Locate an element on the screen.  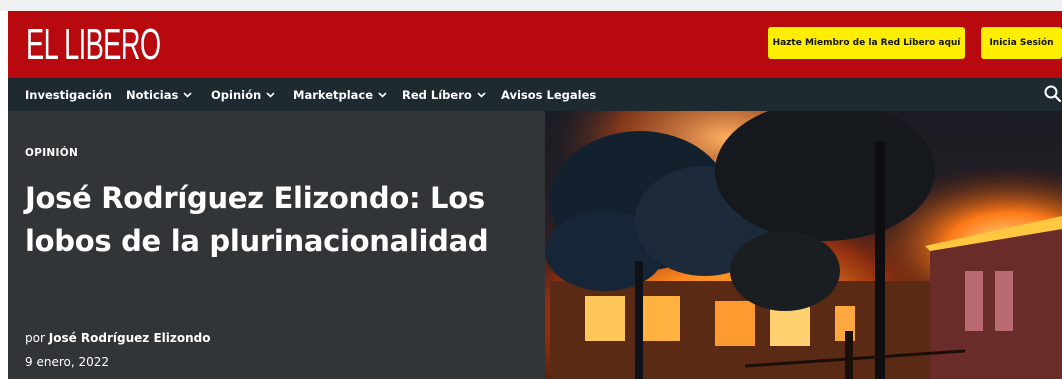
browser-top-strip is located at coordinates (531, 5).